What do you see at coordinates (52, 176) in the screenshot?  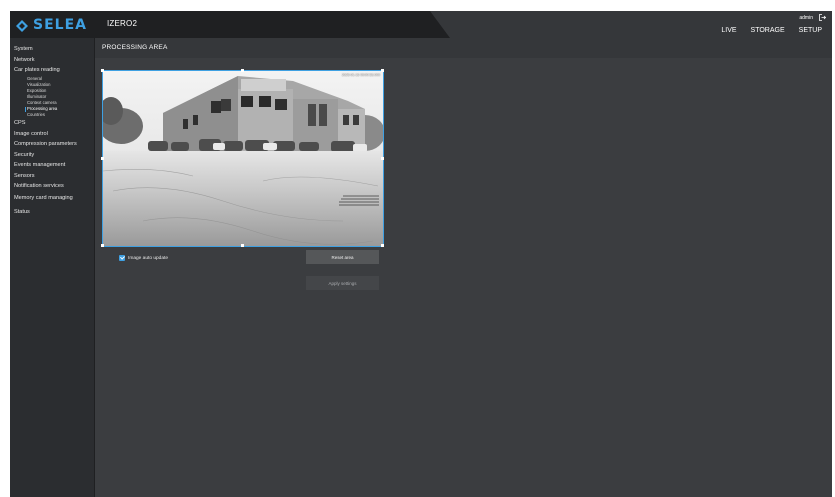 I see `sidebar-item-sensors: Sensors` at bounding box center [52, 176].